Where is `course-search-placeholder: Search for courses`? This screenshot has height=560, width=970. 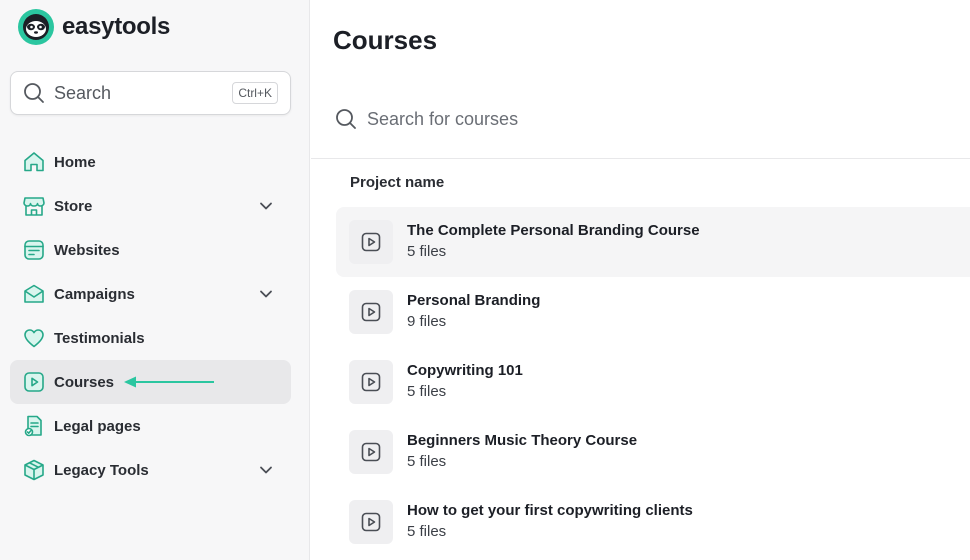 course-search-placeholder: Search for courses is located at coordinates (443, 118).